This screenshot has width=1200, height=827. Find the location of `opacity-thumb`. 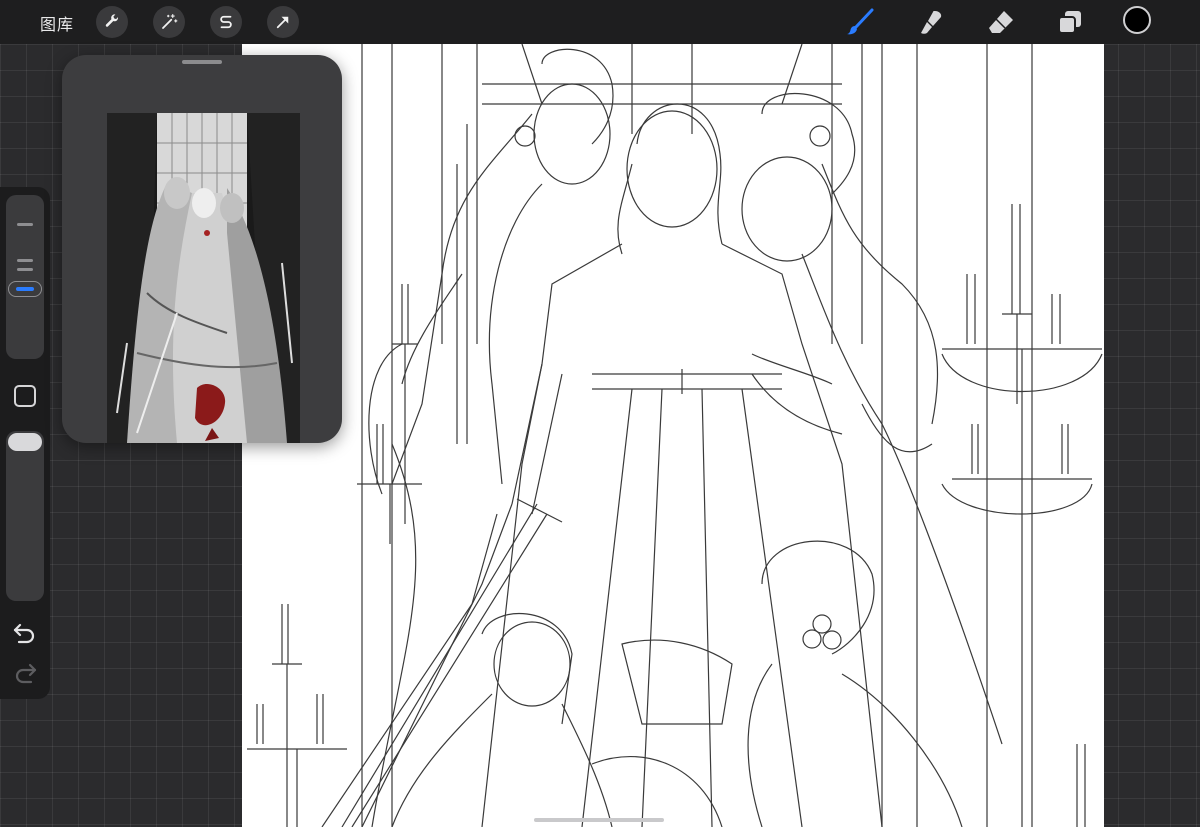

opacity-thumb is located at coordinates (25, 442).